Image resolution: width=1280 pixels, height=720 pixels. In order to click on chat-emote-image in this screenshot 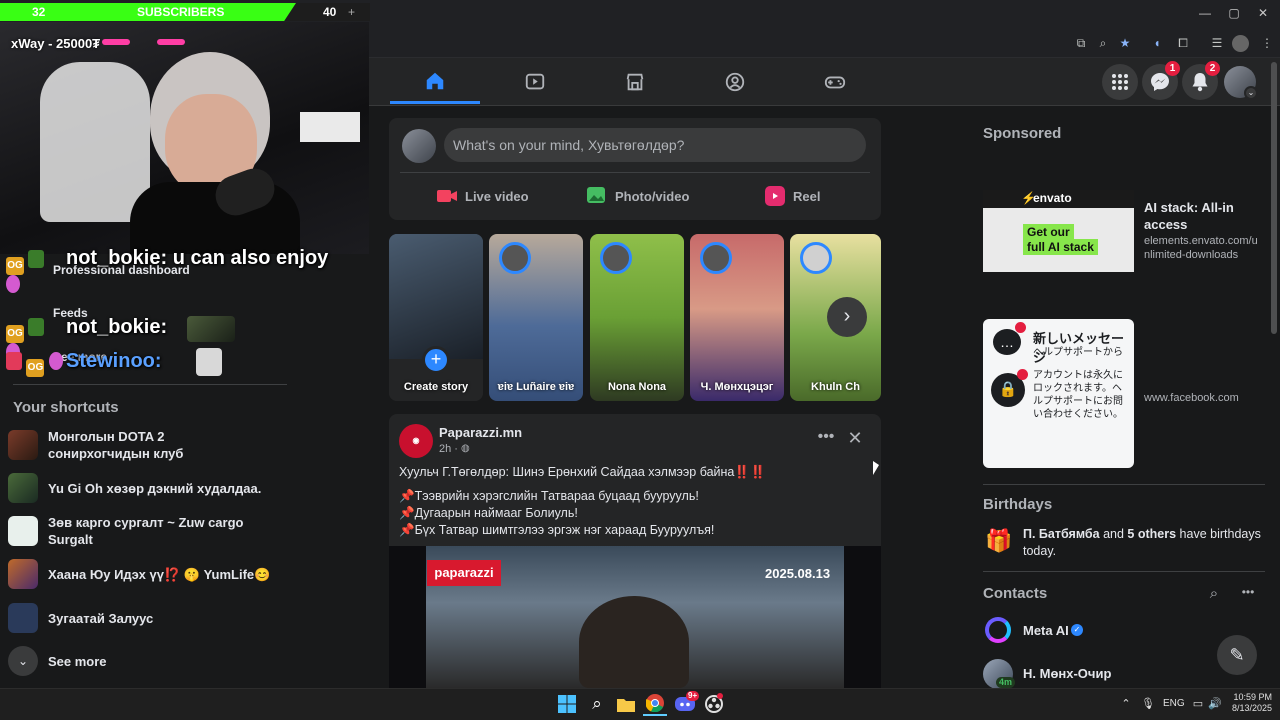, I will do `click(211, 329)`.